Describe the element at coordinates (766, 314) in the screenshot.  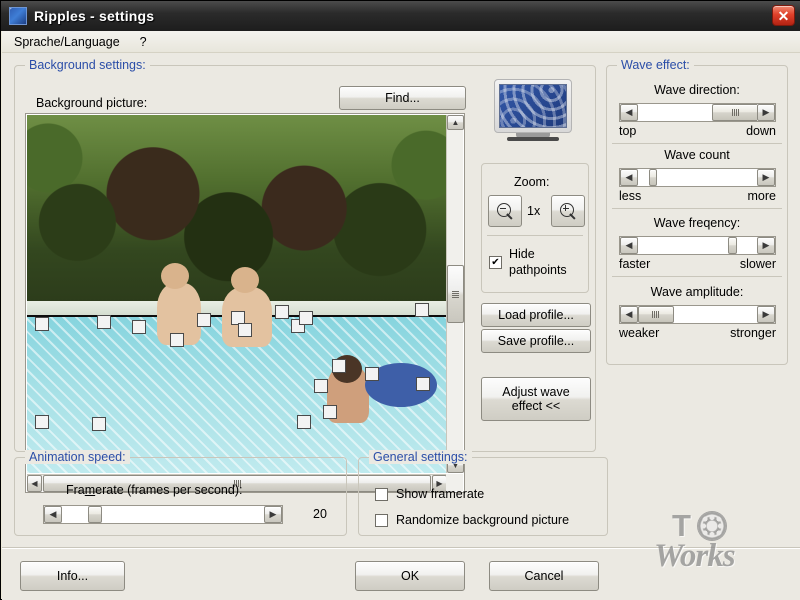
I see `wave-slider-increase-3: ▶` at that location.